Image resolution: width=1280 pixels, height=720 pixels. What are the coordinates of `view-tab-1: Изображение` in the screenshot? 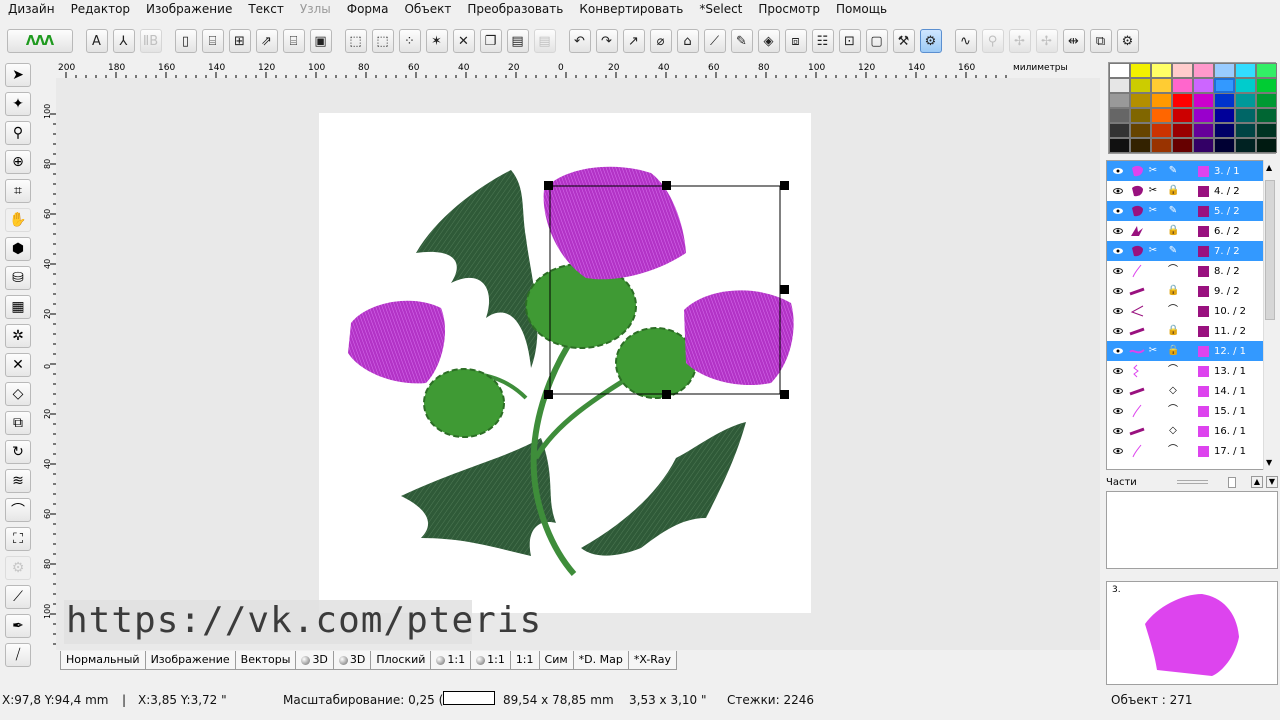 It's located at (190, 660).